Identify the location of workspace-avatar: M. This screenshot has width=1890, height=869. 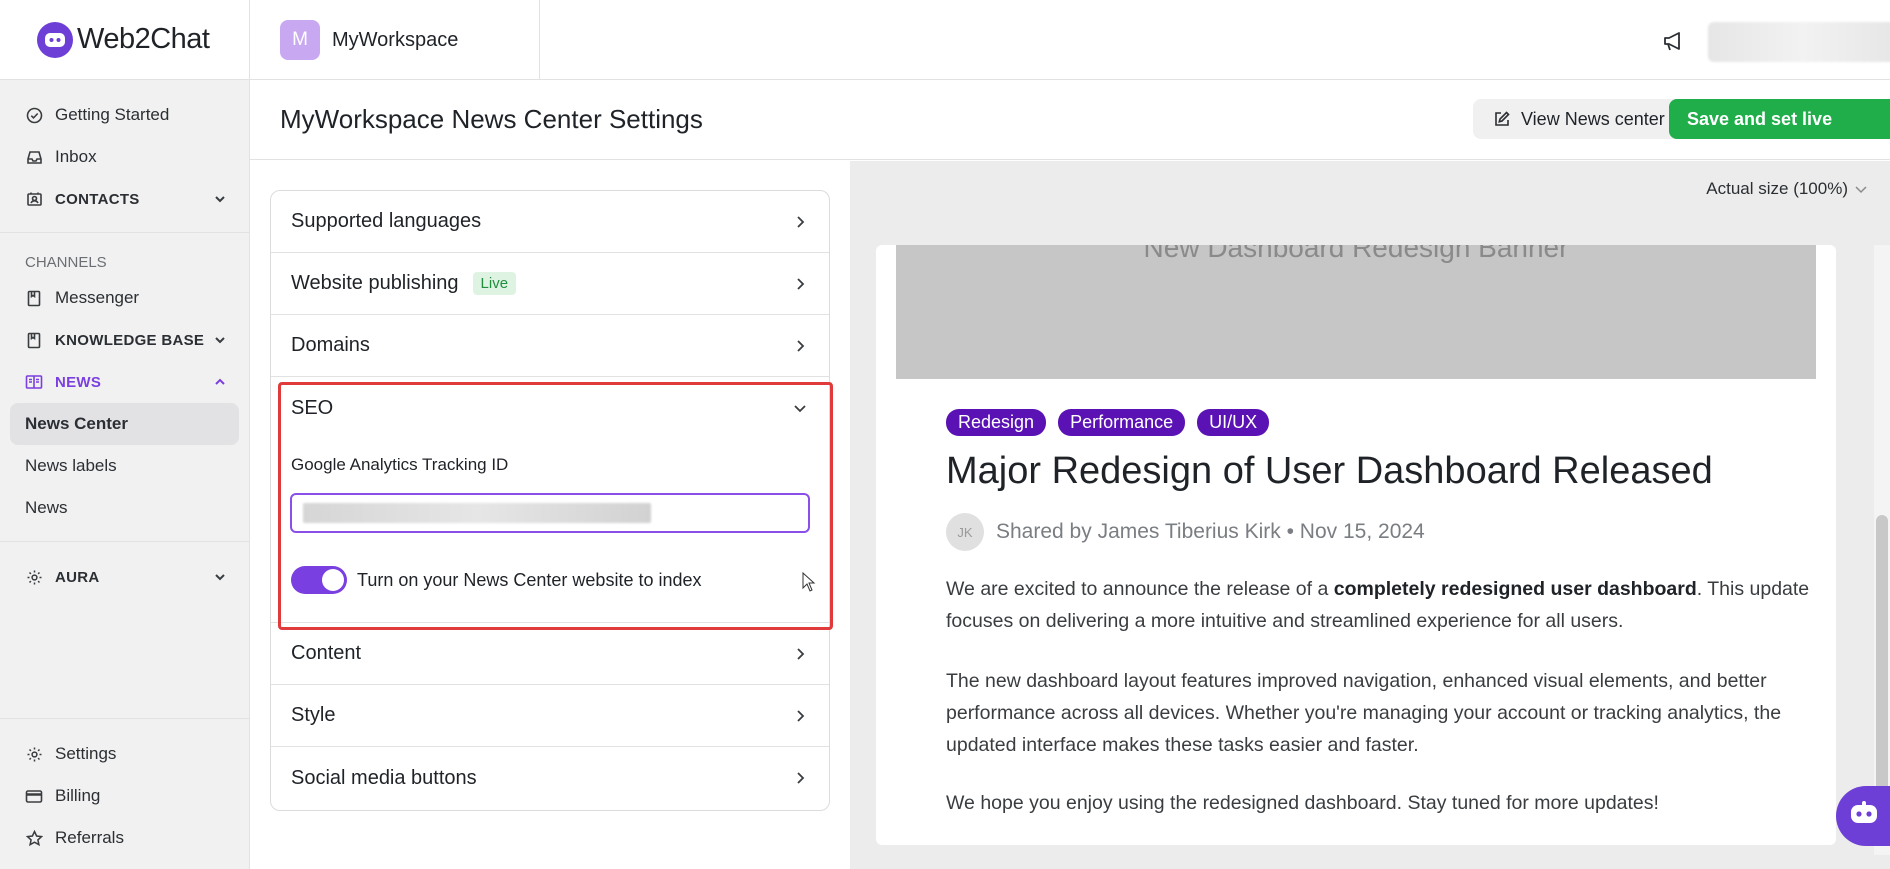
(300, 40).